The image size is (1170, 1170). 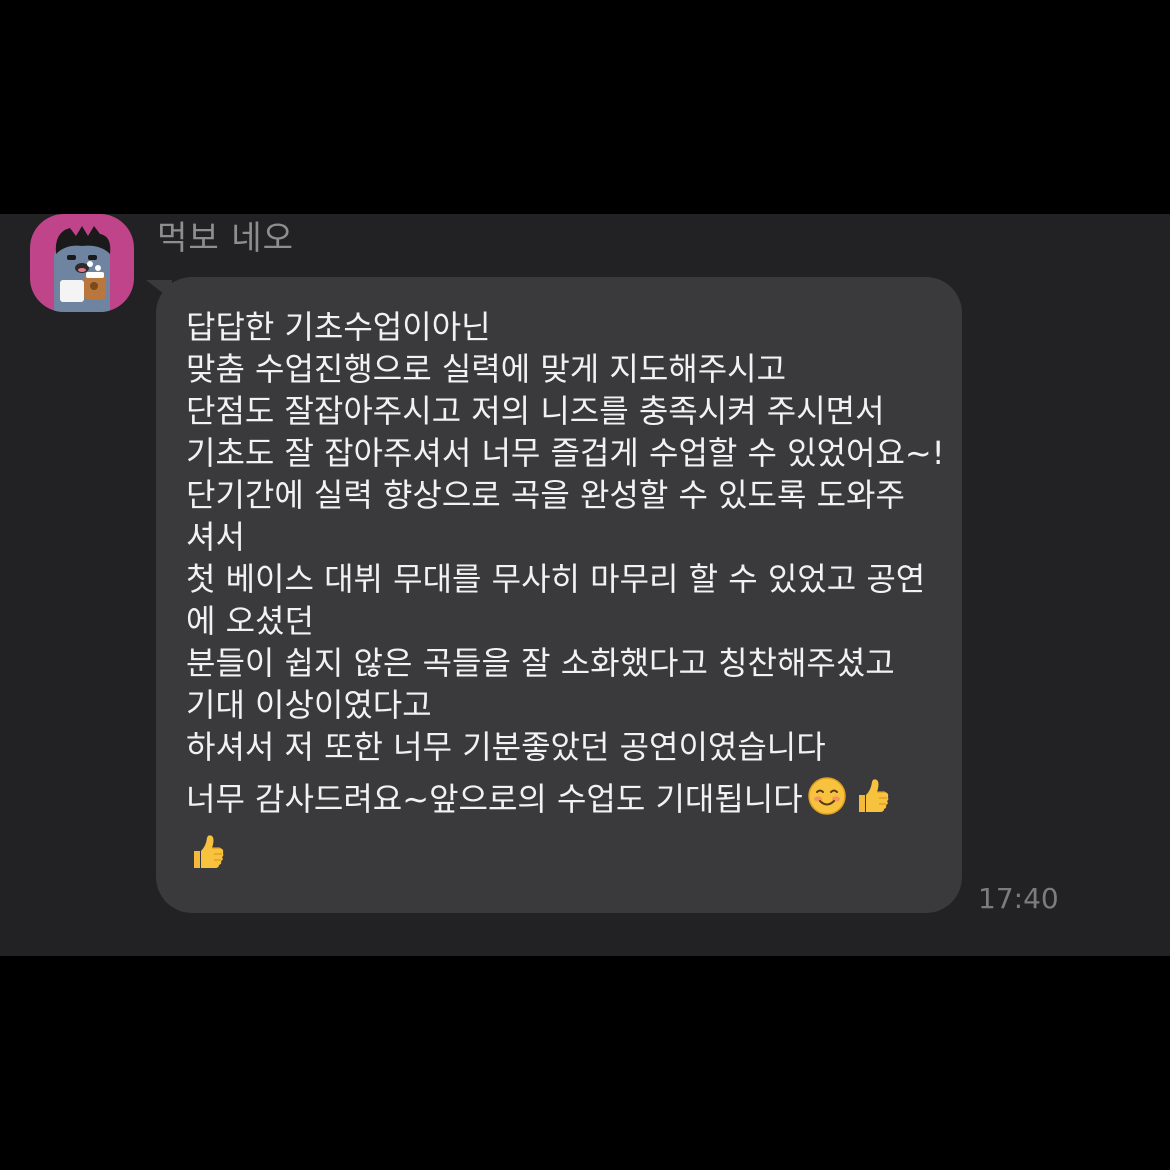 What do you see at coordinates (250, 621) in the screenshot?
I see `message-line: 에 오셨던` at bounding box center [250, 621].